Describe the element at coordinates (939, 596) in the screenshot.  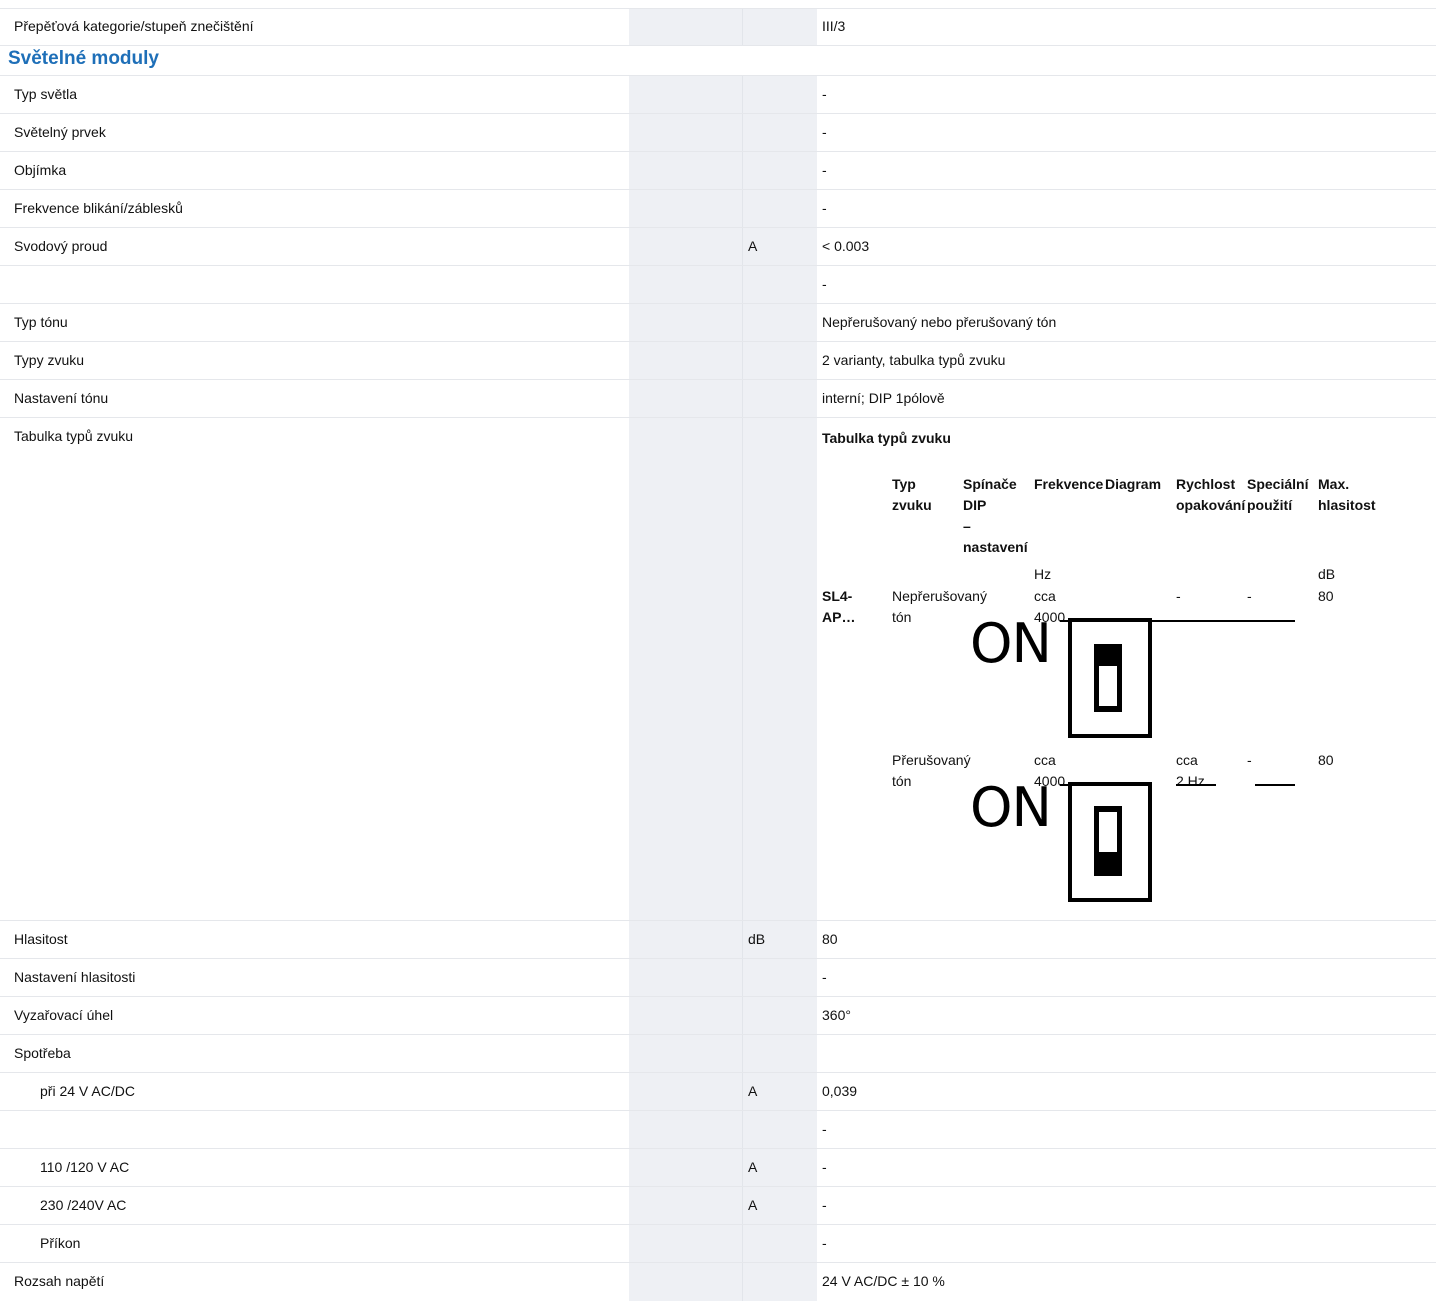
I see `entry-type-line: Nepřerušovaný` at that location.